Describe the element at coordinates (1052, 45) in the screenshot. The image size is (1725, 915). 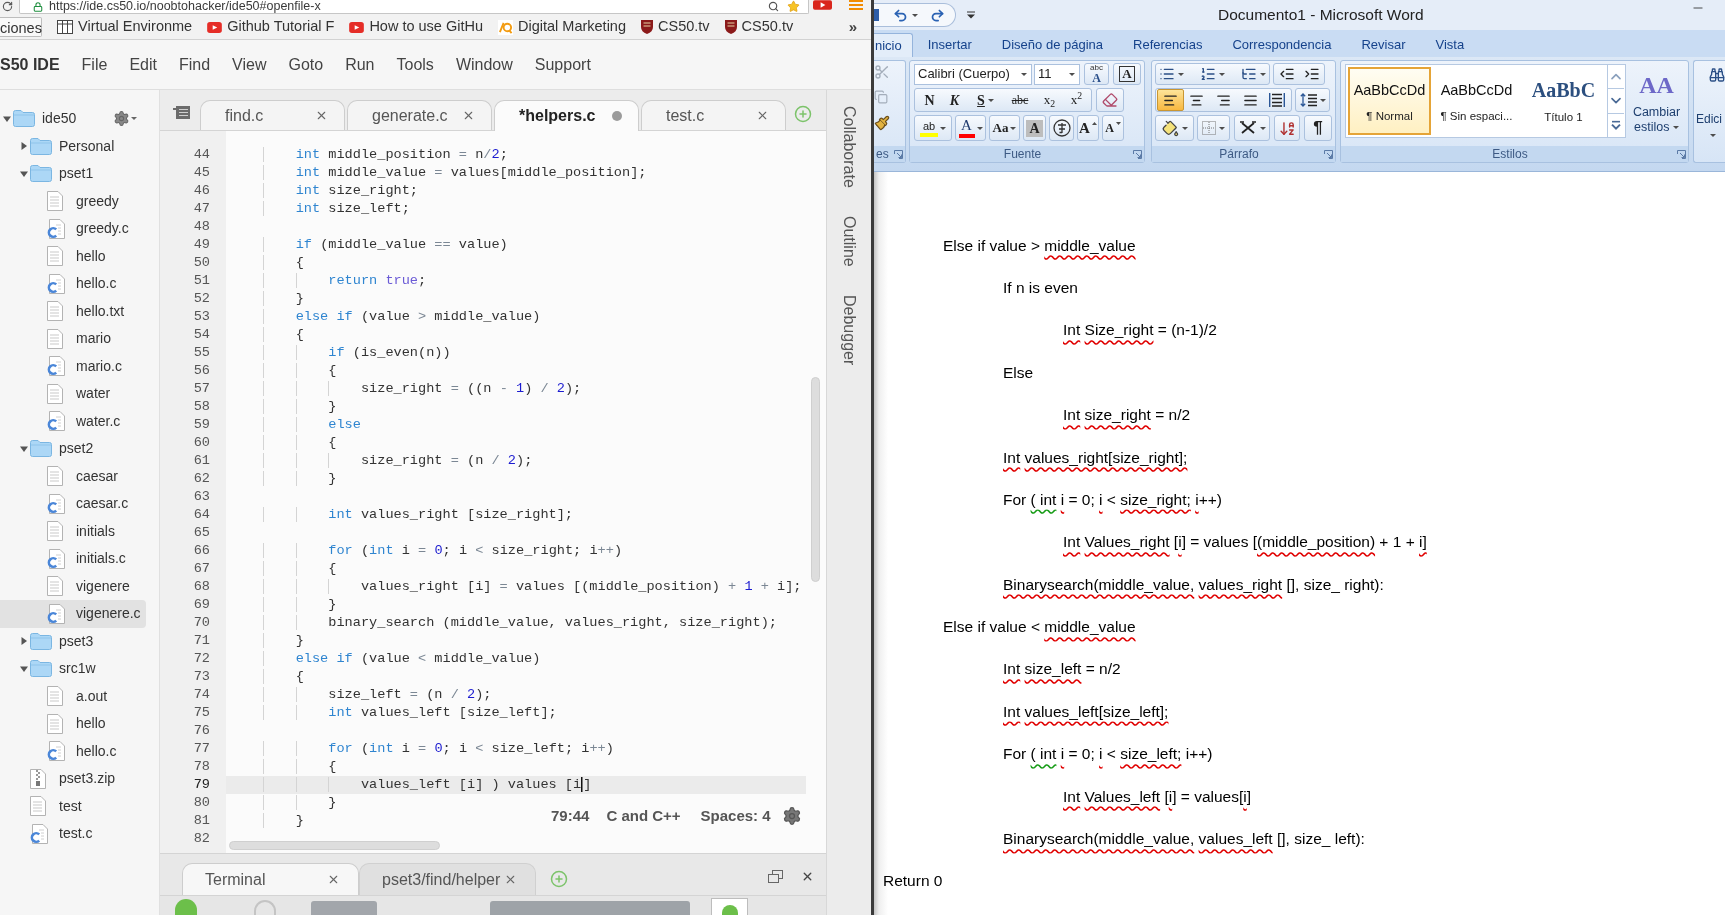
I see `ribbon-tab: Diseño de página` at that location.